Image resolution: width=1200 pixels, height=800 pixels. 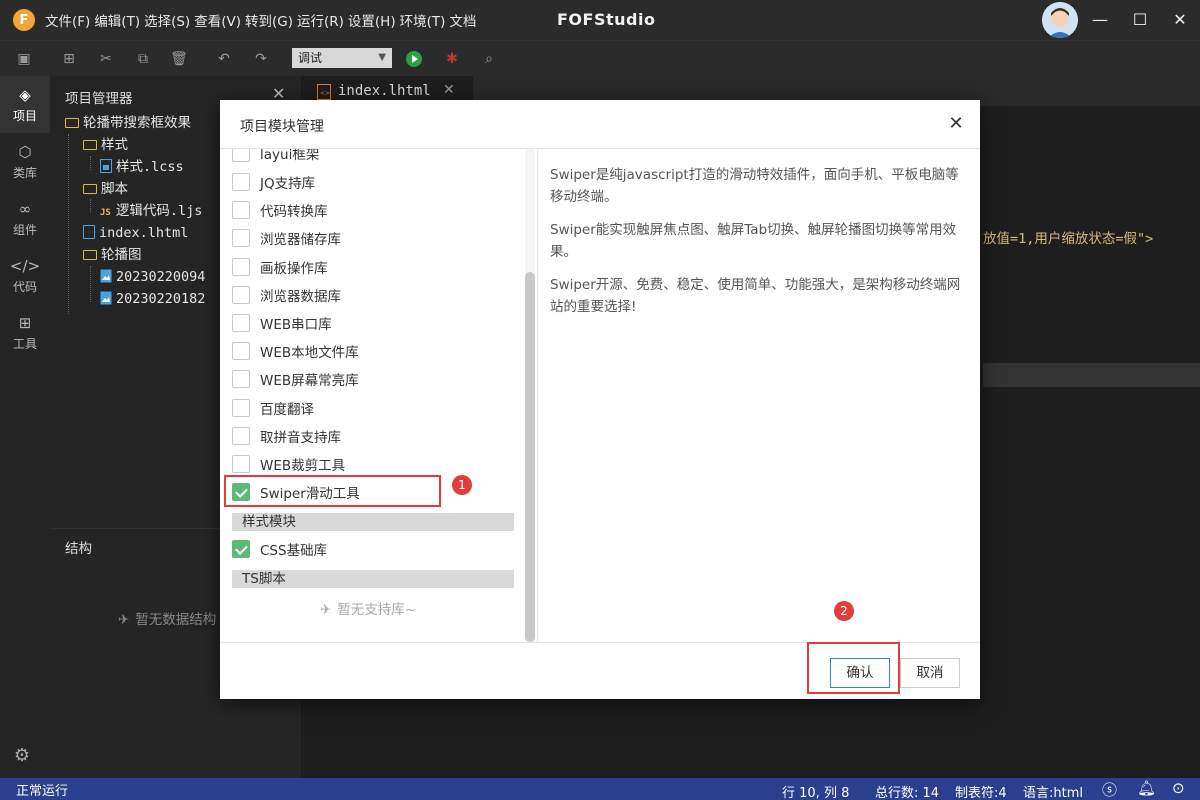 What do you see at coordinates (288, 464) in the screenshot?
I see `library-item: WEB裁剪工具` at bounding box center [288, 464].